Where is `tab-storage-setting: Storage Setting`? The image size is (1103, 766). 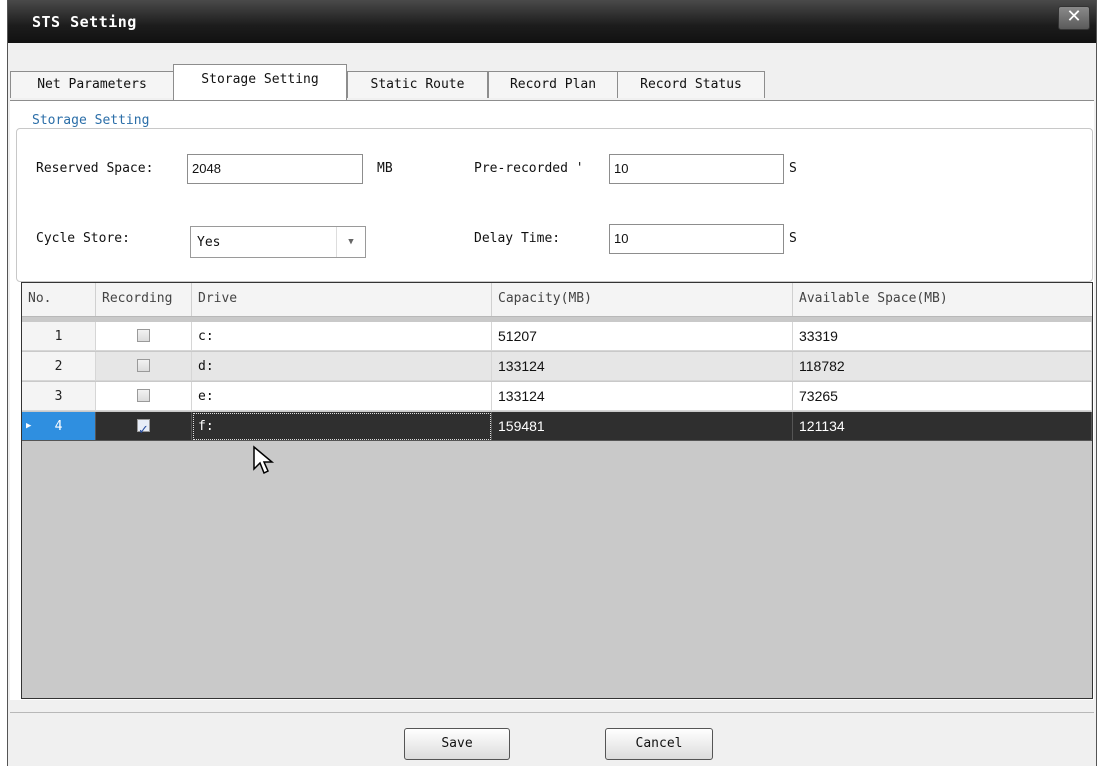 tab-storage-setting: Storage Setting is located at coordinates (260, 82).